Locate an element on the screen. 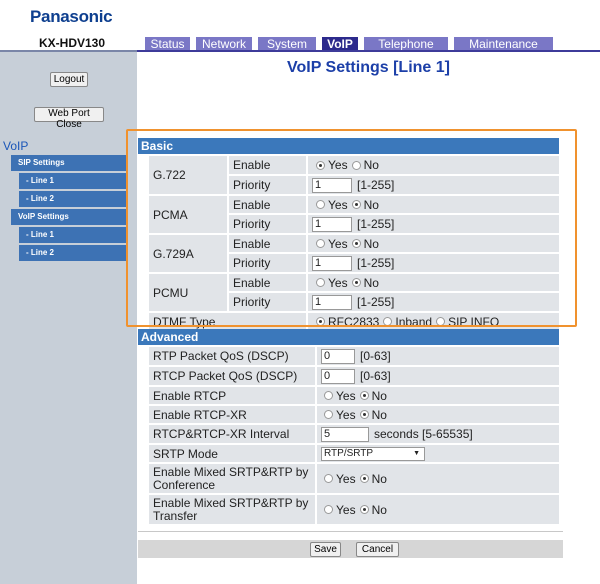  panasonic-logo: Panasonic is located at coordinates (71, 16).